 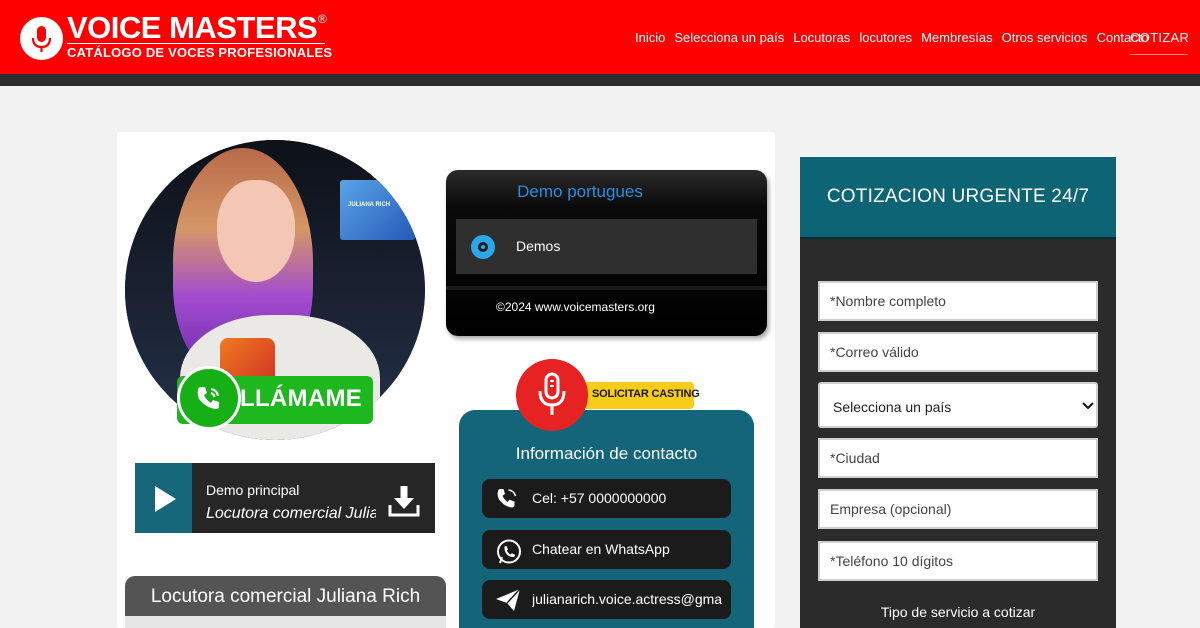 What do you see at coordinates (369, 205) in the screenshot?
I see `photo-sign-text: JULIANA RICH` at bounding box center [369, 205].